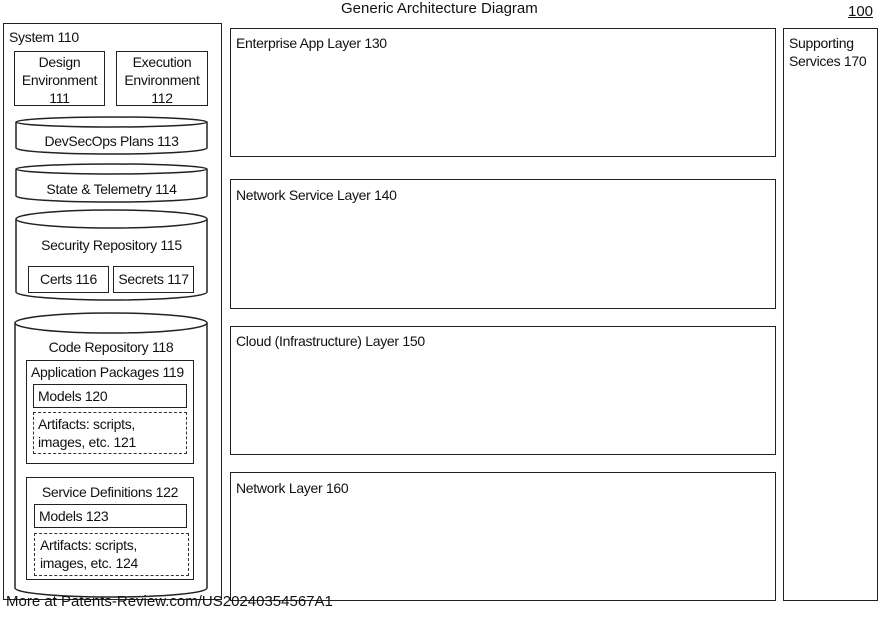 The width and height of the screenshot is (880, 618). I want to click on models-120-label: Models 120, so click(73, 396).